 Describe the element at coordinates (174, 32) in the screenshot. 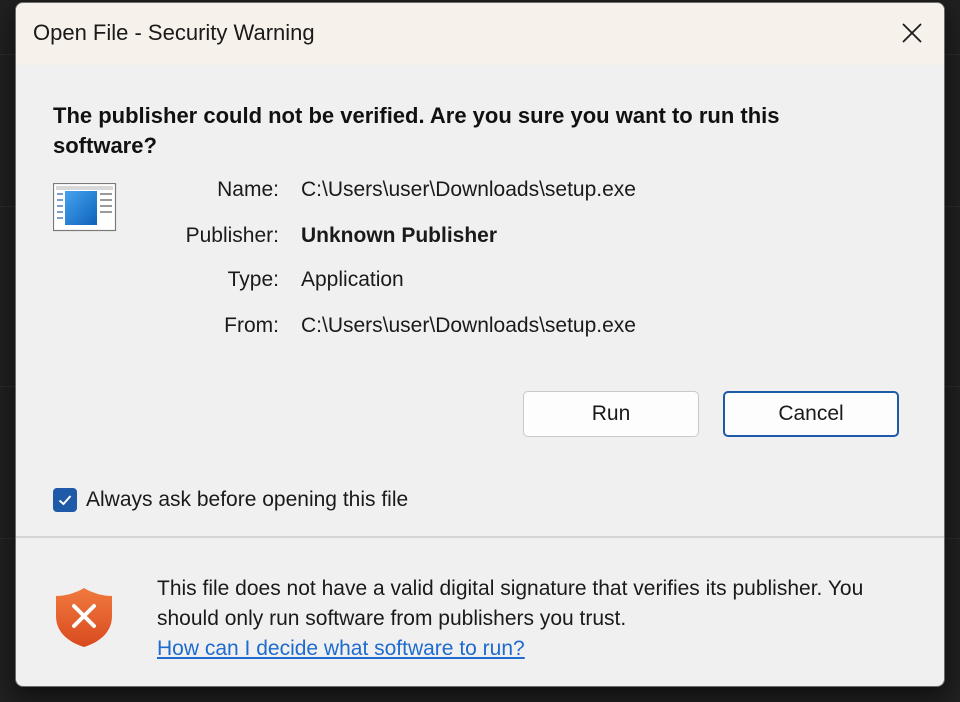

I see `dialog-title: Open File - Security Warning` at that location.